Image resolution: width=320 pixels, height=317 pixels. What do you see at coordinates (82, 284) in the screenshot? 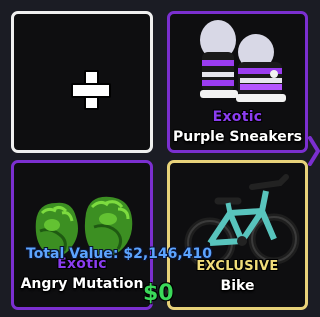
I see `item-name: Angry Mutation` at bounding box center [82, 284].